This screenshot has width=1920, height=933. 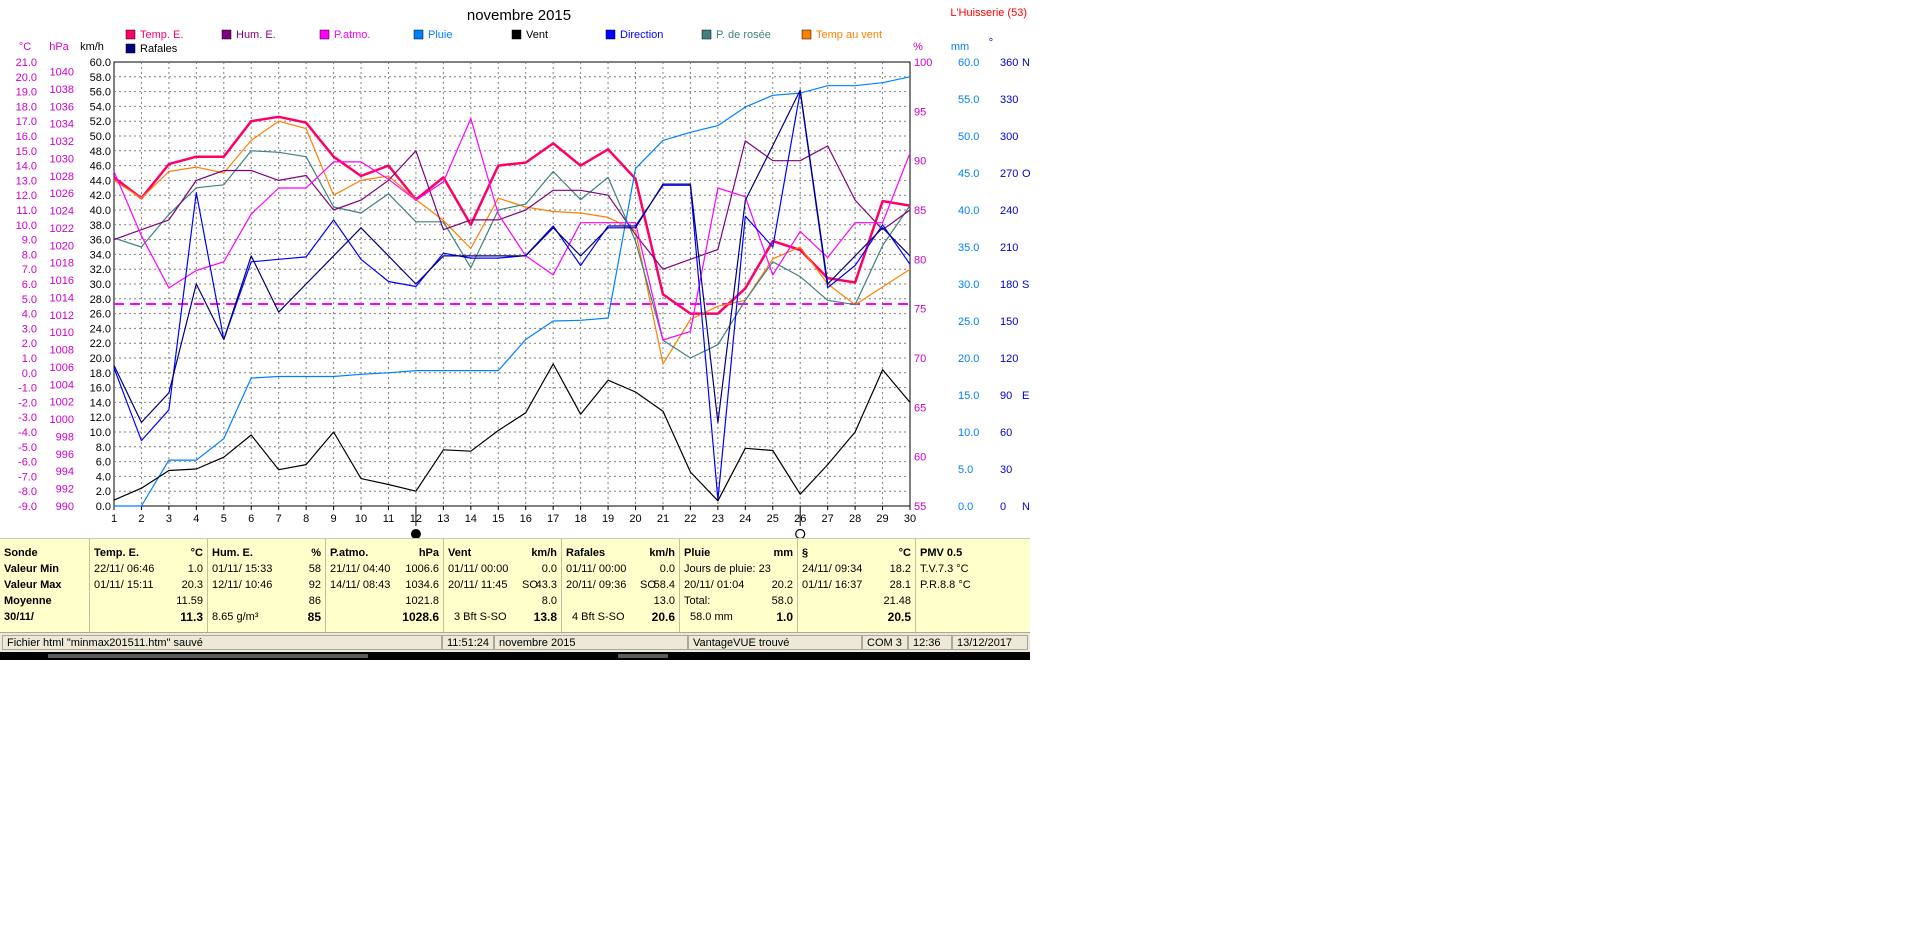 I want to click on rafales-unit: km/h, so click(x=662, y=553).